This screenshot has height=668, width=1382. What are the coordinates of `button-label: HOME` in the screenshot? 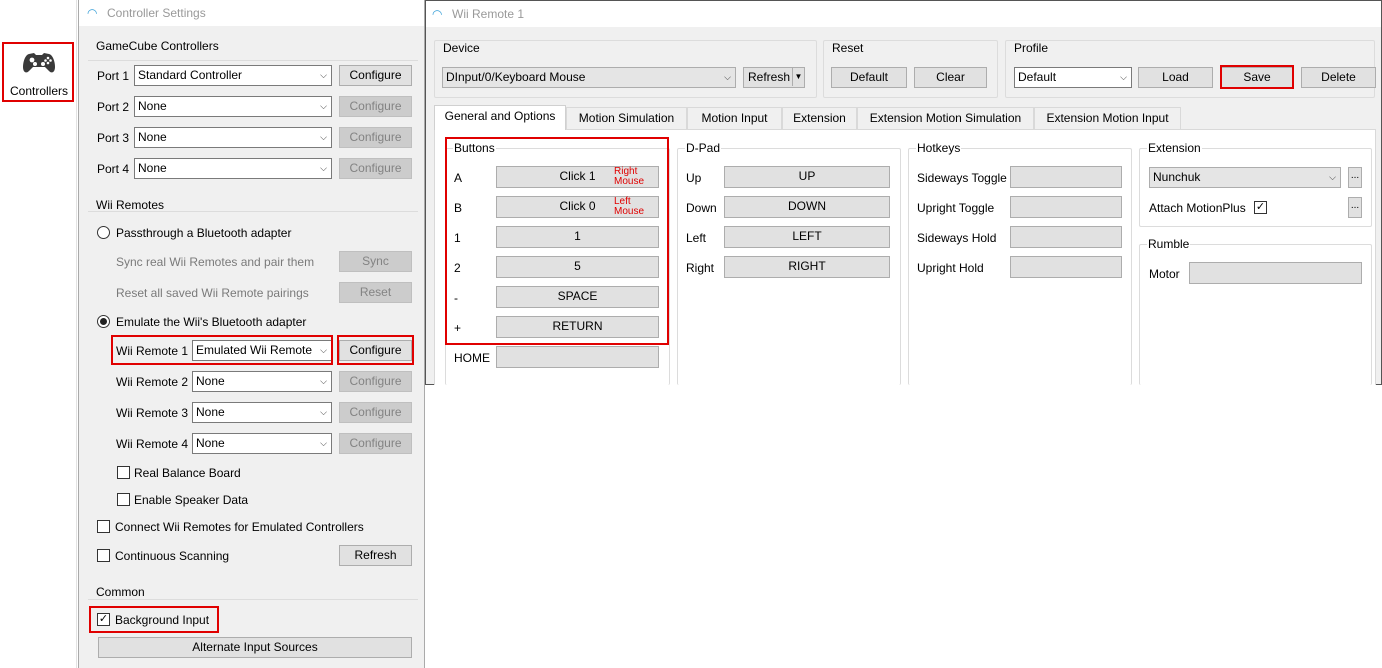 It's located at (472, 358).